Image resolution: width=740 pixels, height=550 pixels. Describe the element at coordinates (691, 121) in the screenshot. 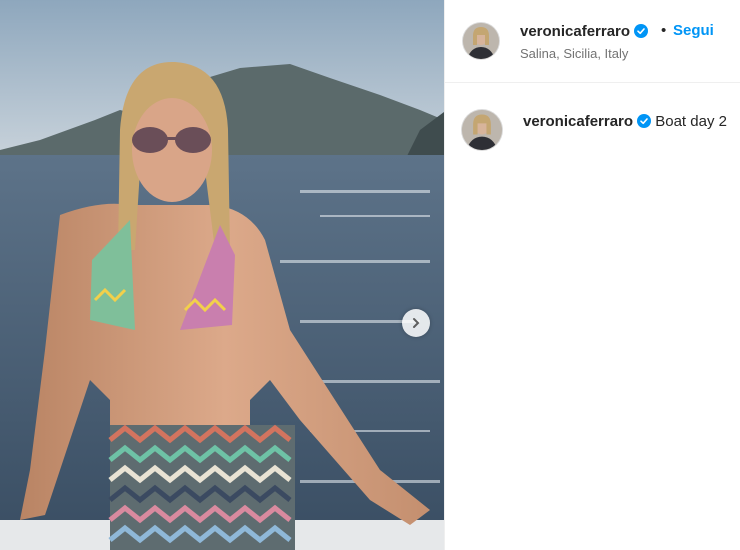

I see `caption-text: Boat day 2` at that location.